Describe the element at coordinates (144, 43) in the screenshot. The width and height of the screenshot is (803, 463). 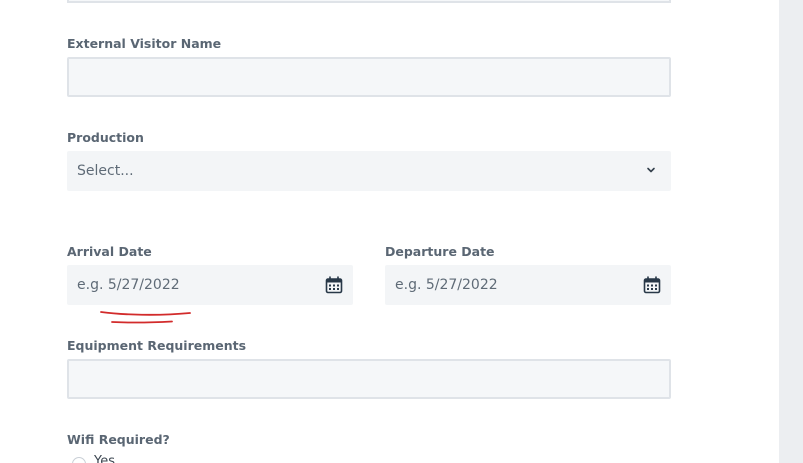
I see `external-visitor-name-label: External Visitor Name` at that location.